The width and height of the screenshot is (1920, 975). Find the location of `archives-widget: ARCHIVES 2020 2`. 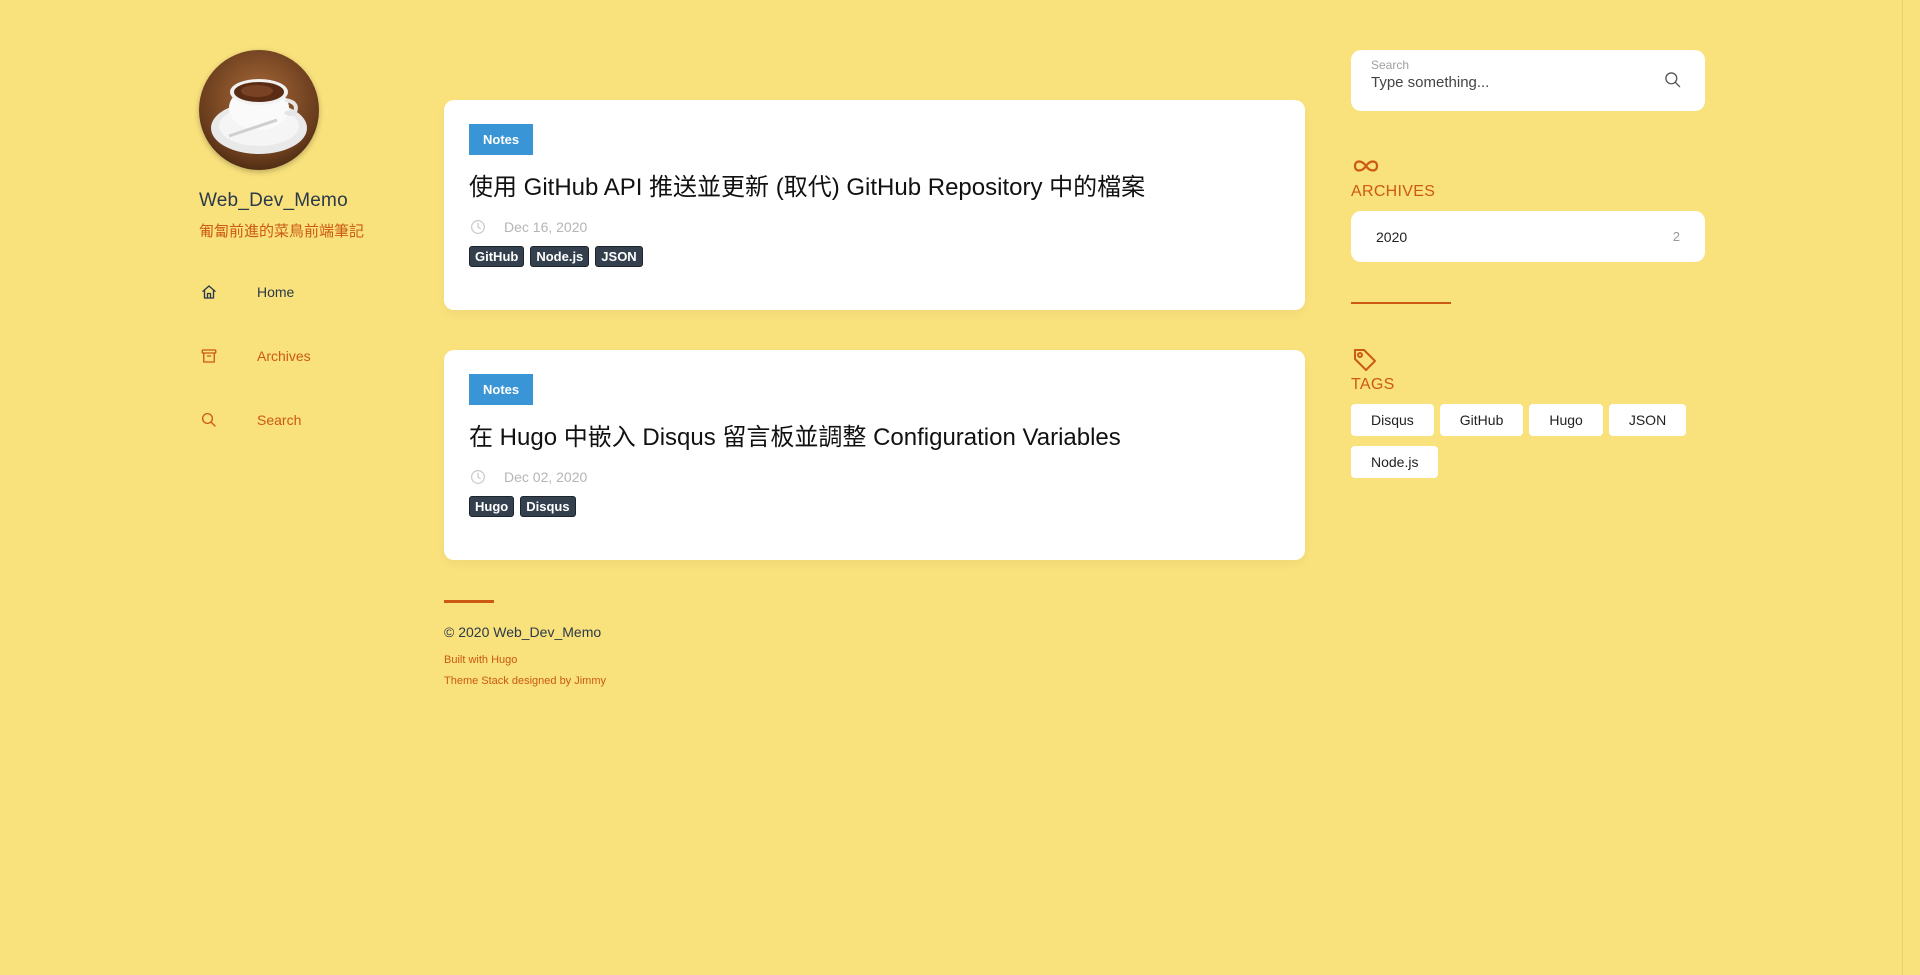

archives-widget: ARCHIVES 2020 2 is located at coordinates (1528, 228).